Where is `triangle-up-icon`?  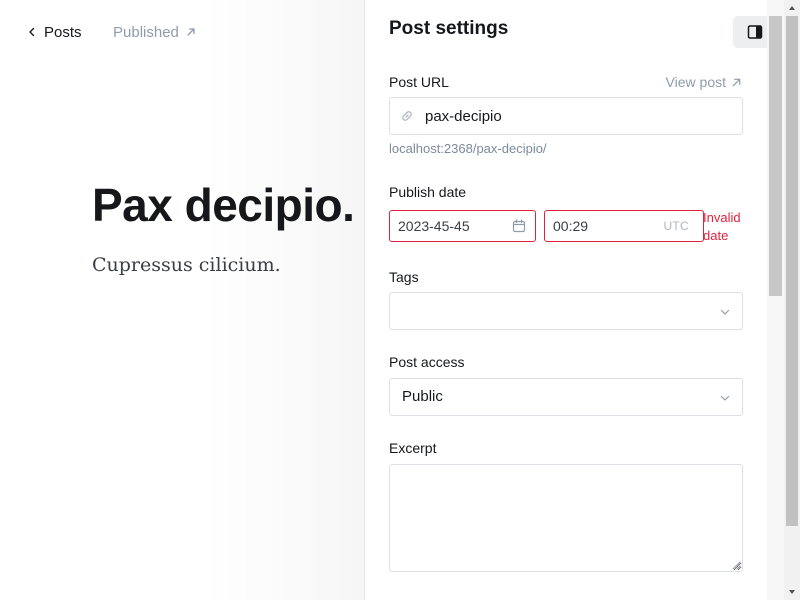 triangle-up-icon is located at coordinates (792, 8).